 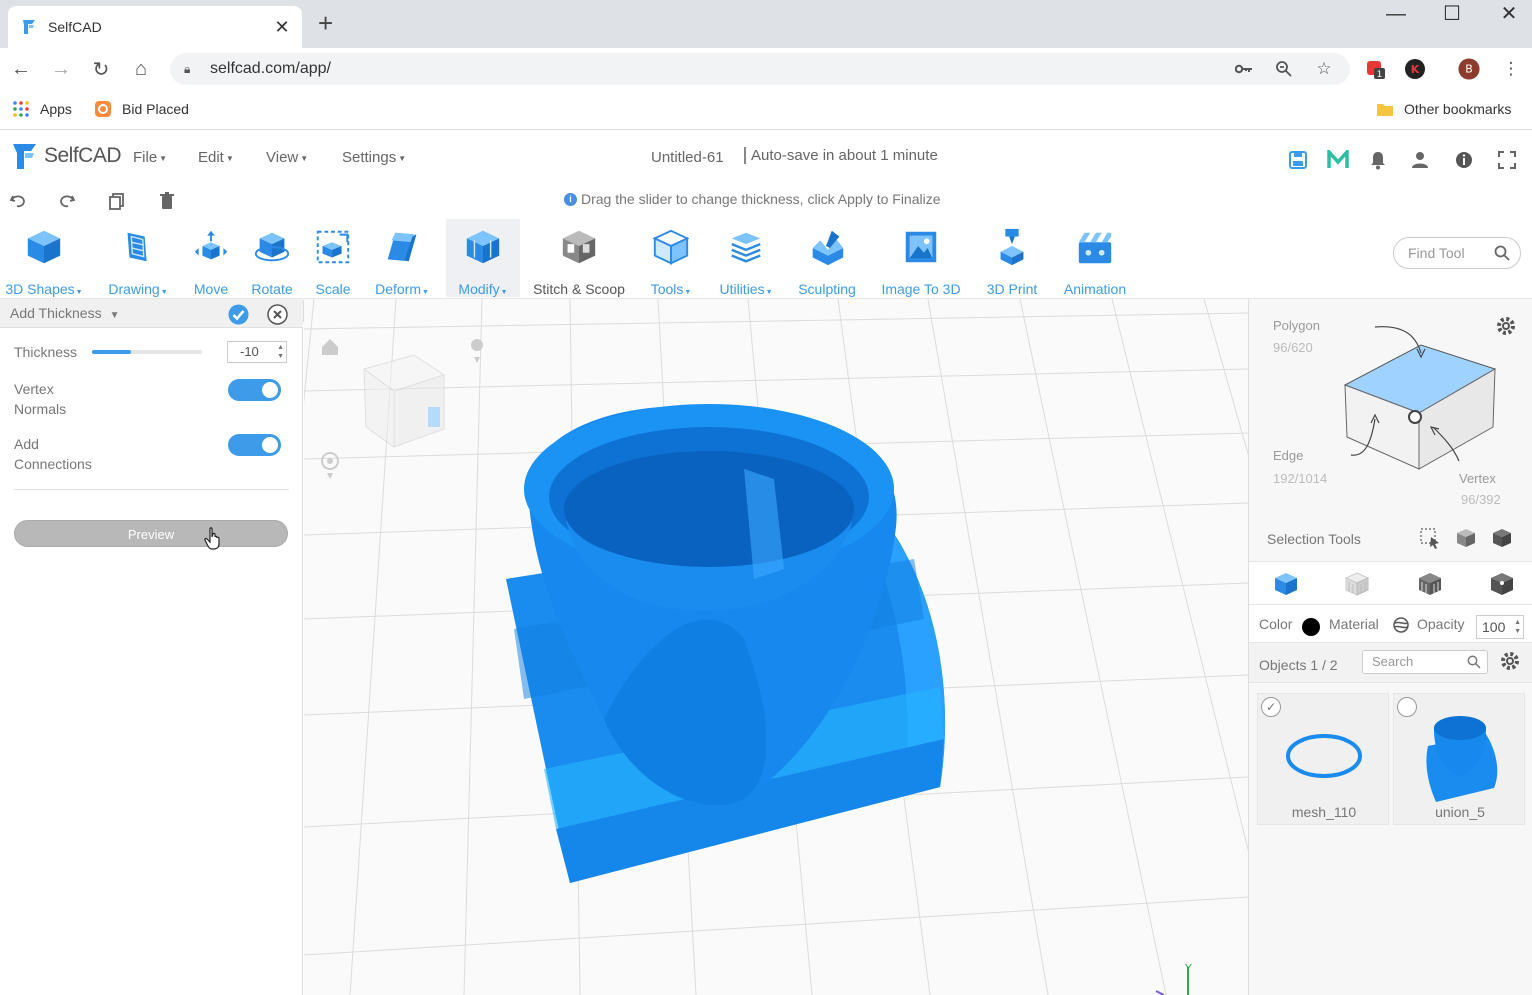 I want to click on address-bar: 🔒︎ selfcad.com/app/, so click(x=760, y=69).